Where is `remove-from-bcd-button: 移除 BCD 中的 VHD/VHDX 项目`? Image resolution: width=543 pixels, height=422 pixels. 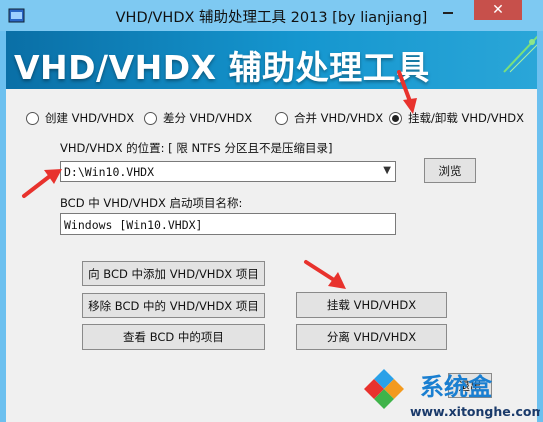
remove-from-bcd-button: 移除 BCD 中的 VHD/VHDX 项目 is located at coordinates (173, 305).